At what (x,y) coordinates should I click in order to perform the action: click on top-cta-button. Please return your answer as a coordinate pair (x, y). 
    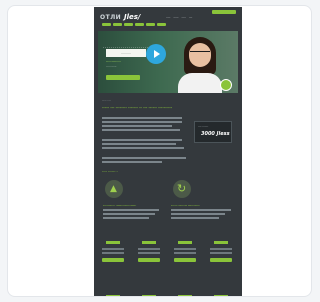
    Looking at the image, I should click on (224, 12).